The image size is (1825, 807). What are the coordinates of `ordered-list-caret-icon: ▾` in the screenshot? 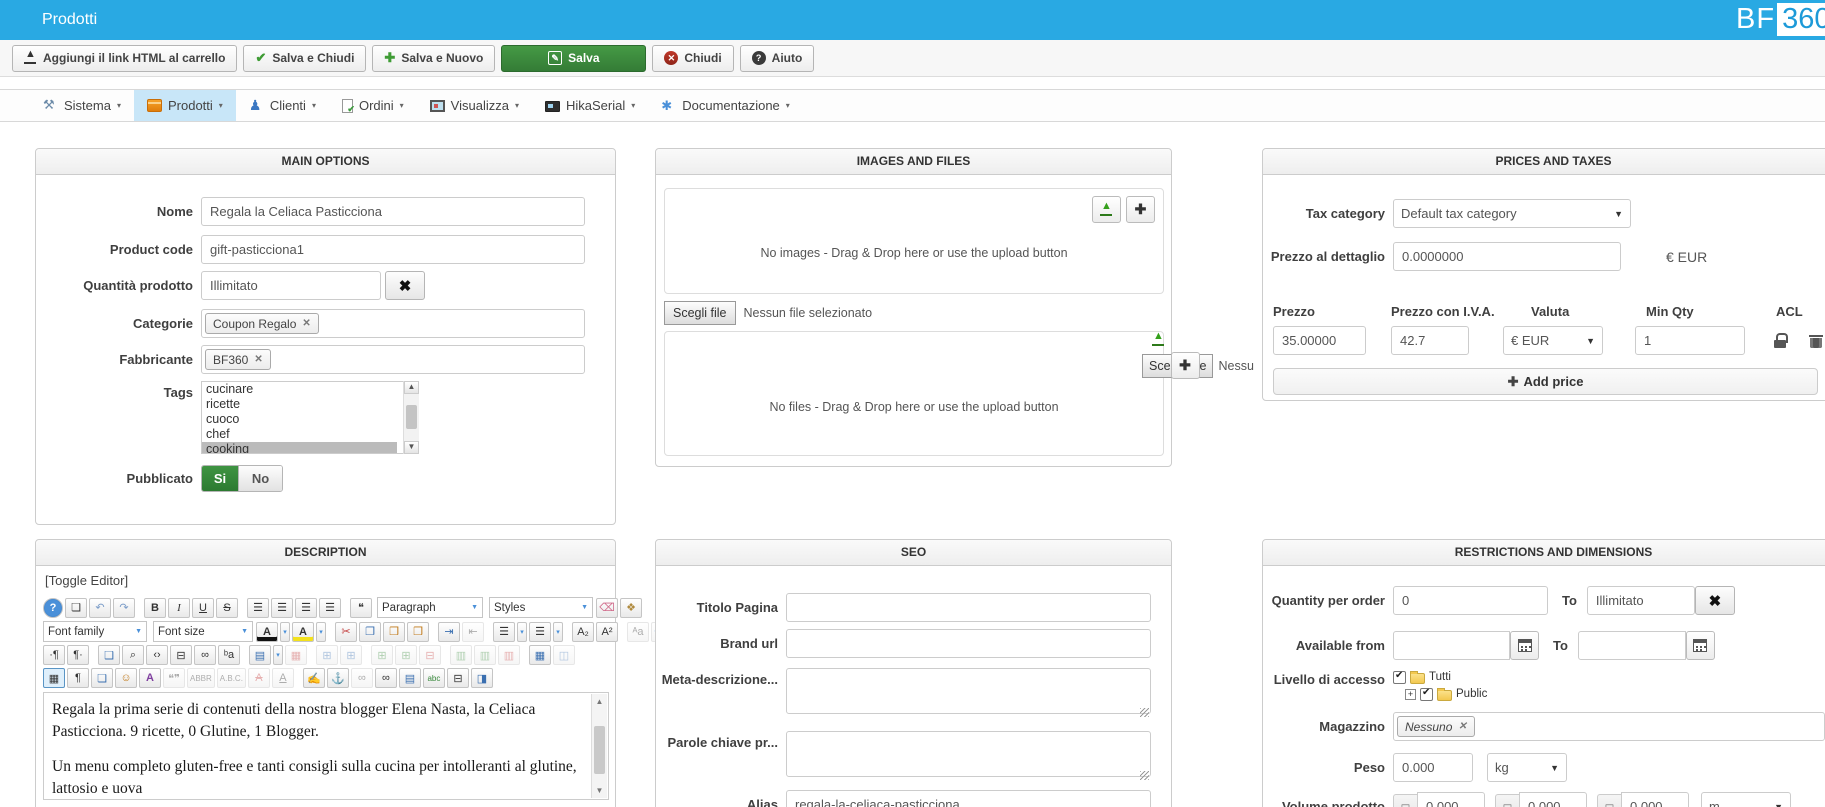 It's located at (522, 631).